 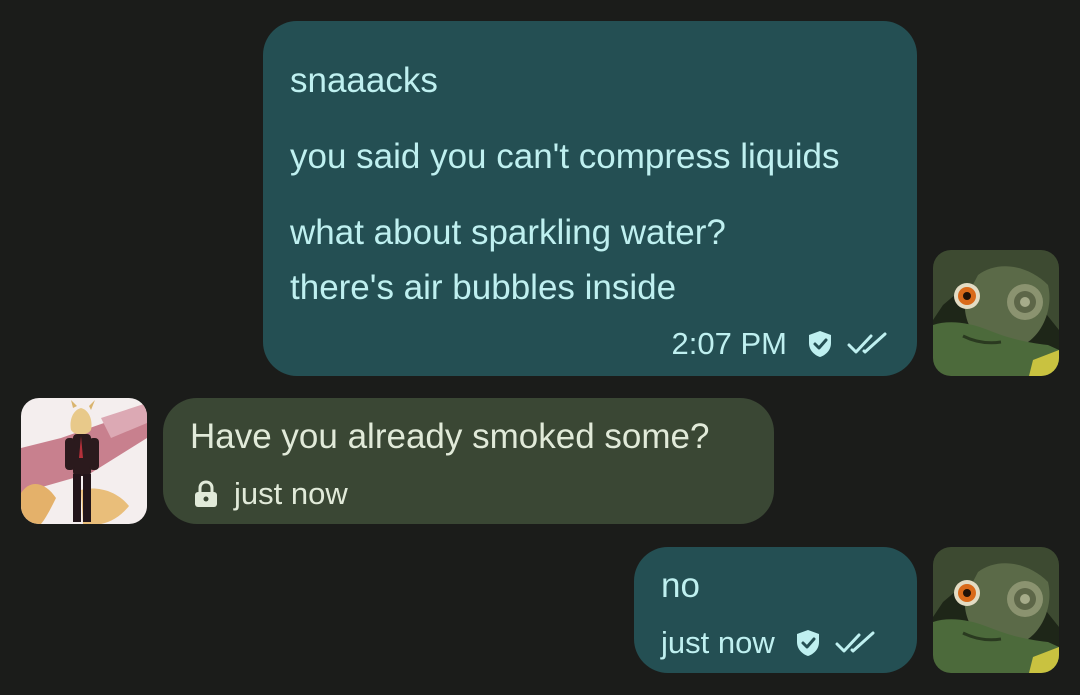 I want to click on message-text: what about sparkling water?, so click(x=508, y=232).